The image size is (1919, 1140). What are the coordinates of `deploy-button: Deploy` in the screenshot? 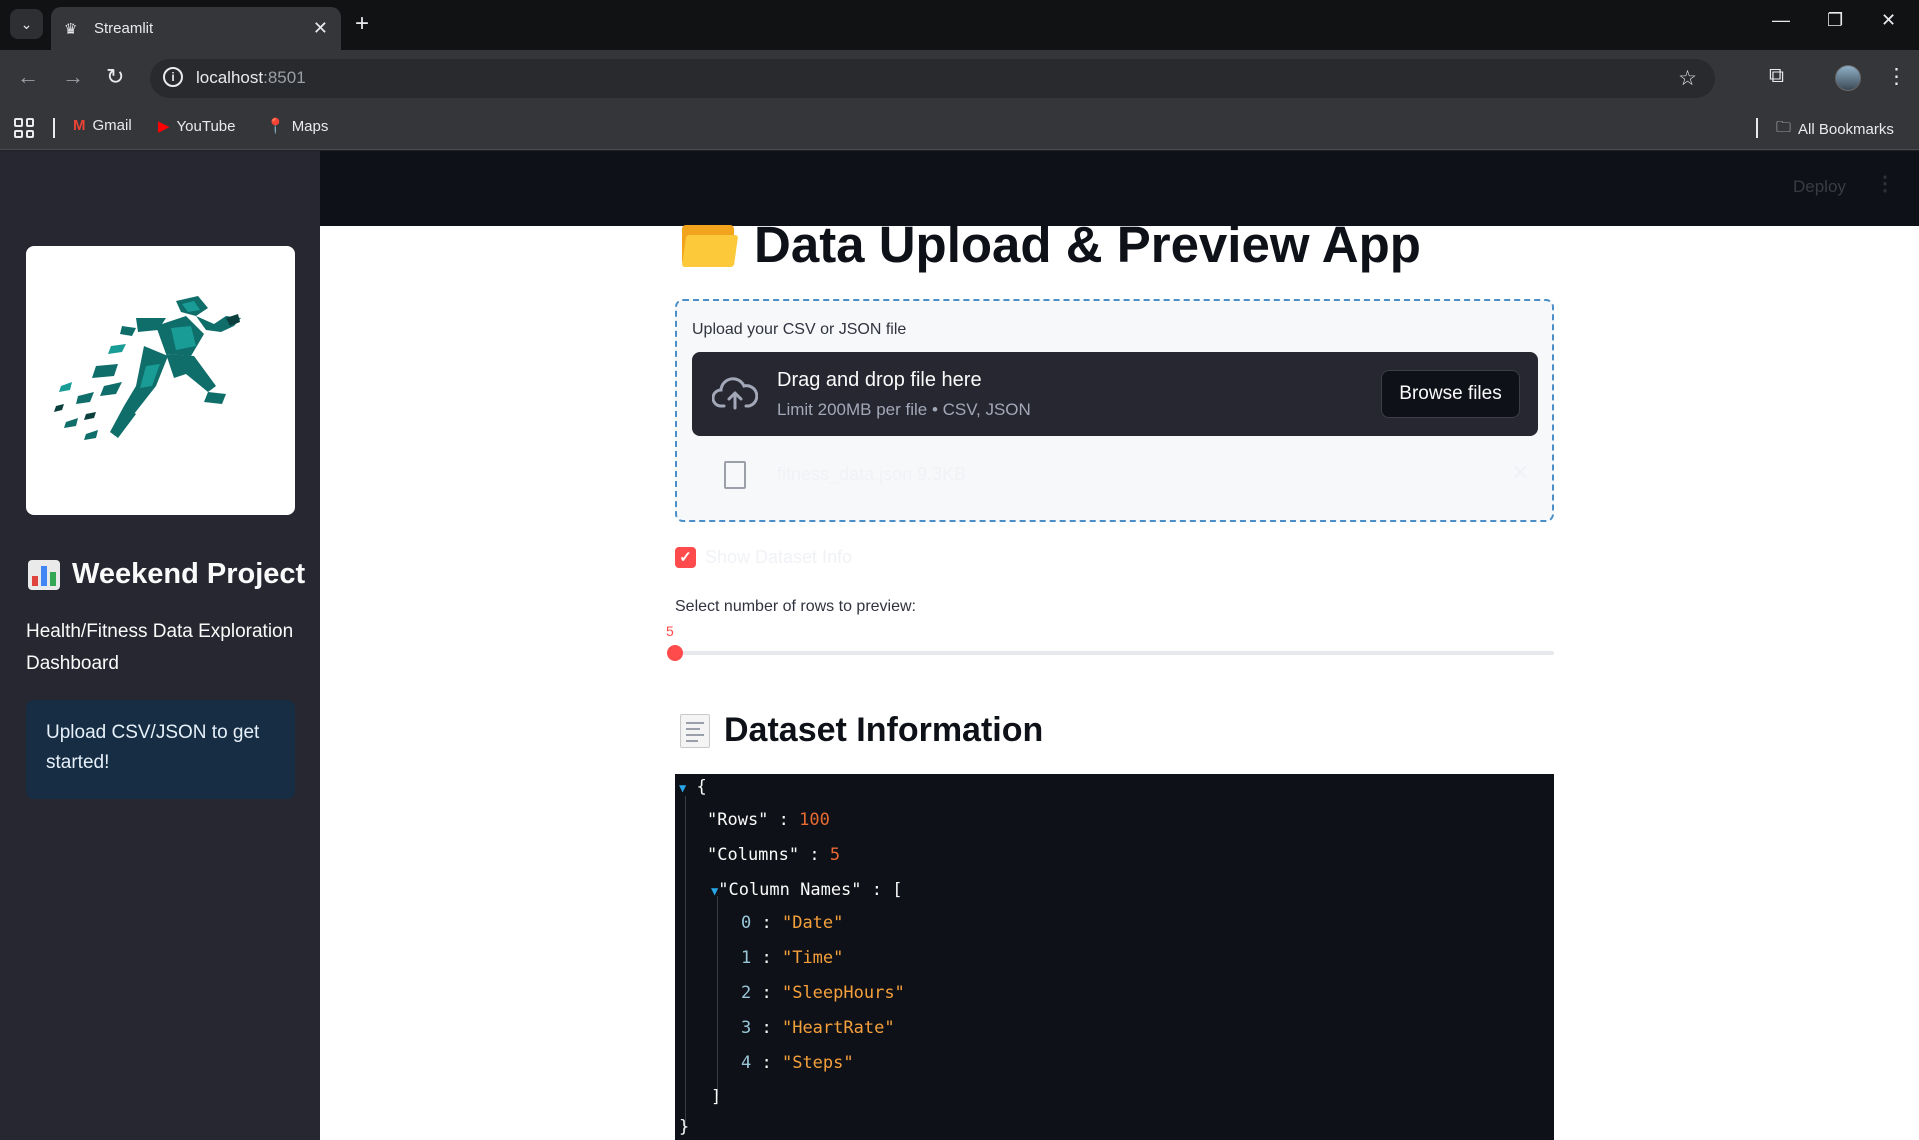 It's located at (1819, 187).